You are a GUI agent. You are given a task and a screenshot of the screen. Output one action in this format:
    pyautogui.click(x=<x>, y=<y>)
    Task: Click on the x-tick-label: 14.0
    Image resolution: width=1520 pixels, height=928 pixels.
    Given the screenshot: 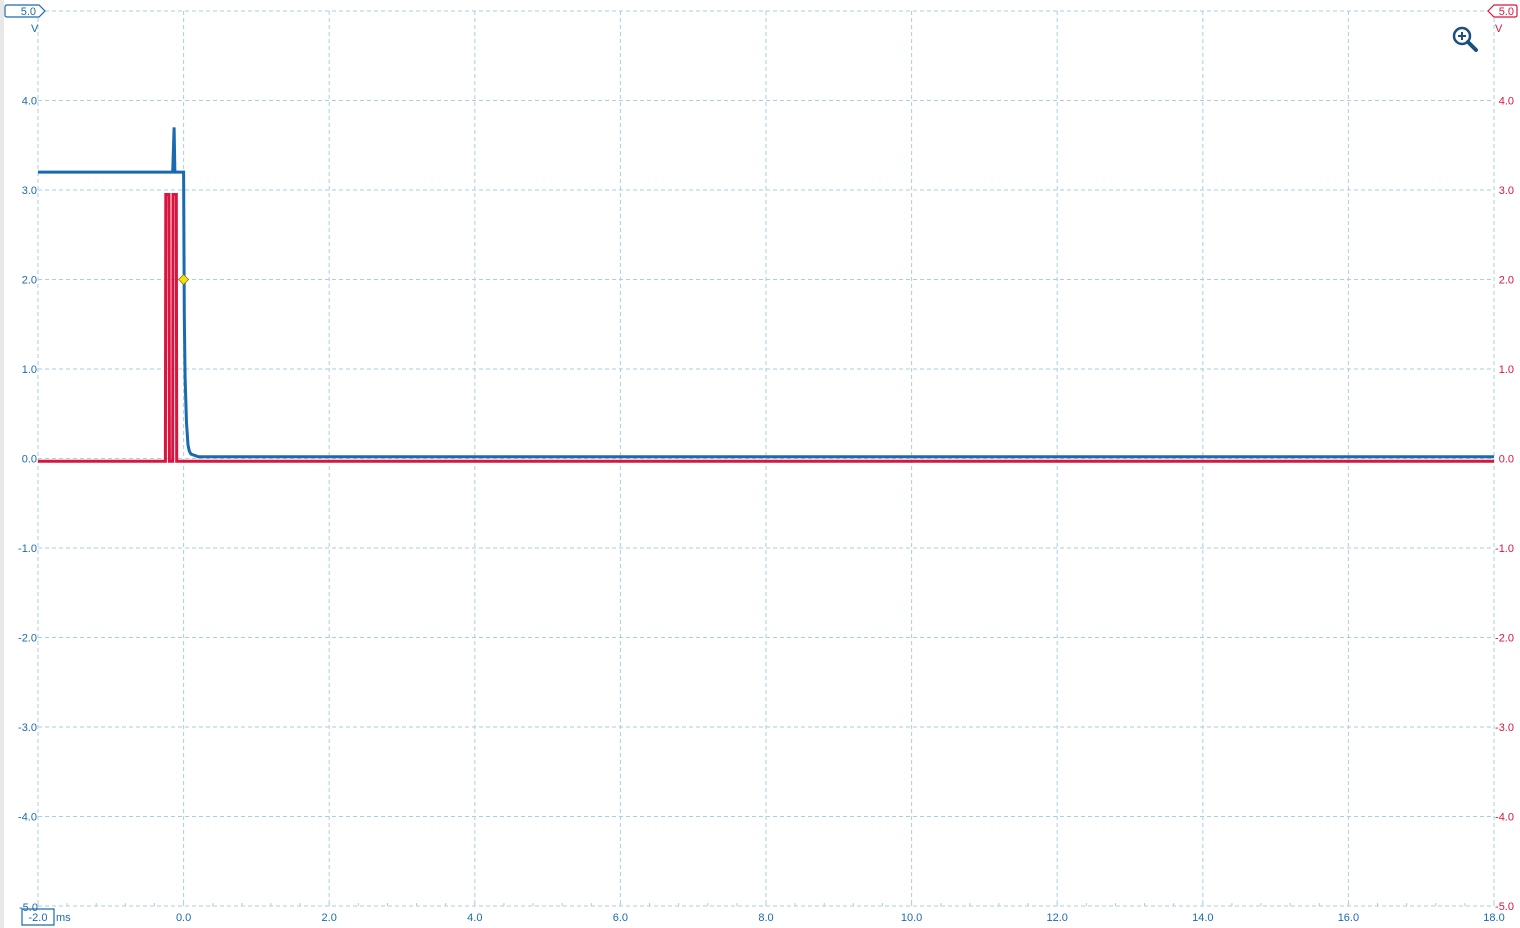 What is the action you would take?
    pyautogui.click(x=1202, y=918)
    